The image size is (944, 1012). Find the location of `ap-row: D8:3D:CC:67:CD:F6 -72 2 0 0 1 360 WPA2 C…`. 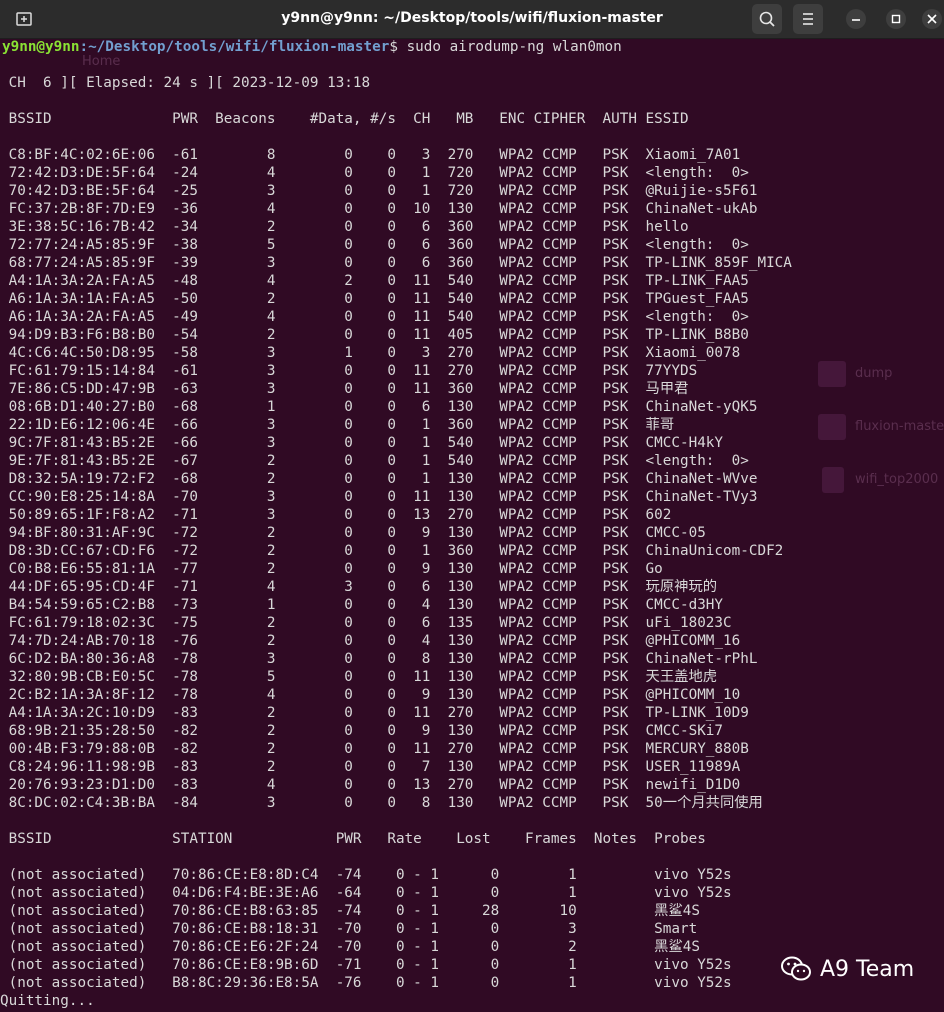

ap-row: D8:3D:CC:67:CD:F6 -72 2 0 0 1 360 WPA2 C… is located at coordinates (392, 551).